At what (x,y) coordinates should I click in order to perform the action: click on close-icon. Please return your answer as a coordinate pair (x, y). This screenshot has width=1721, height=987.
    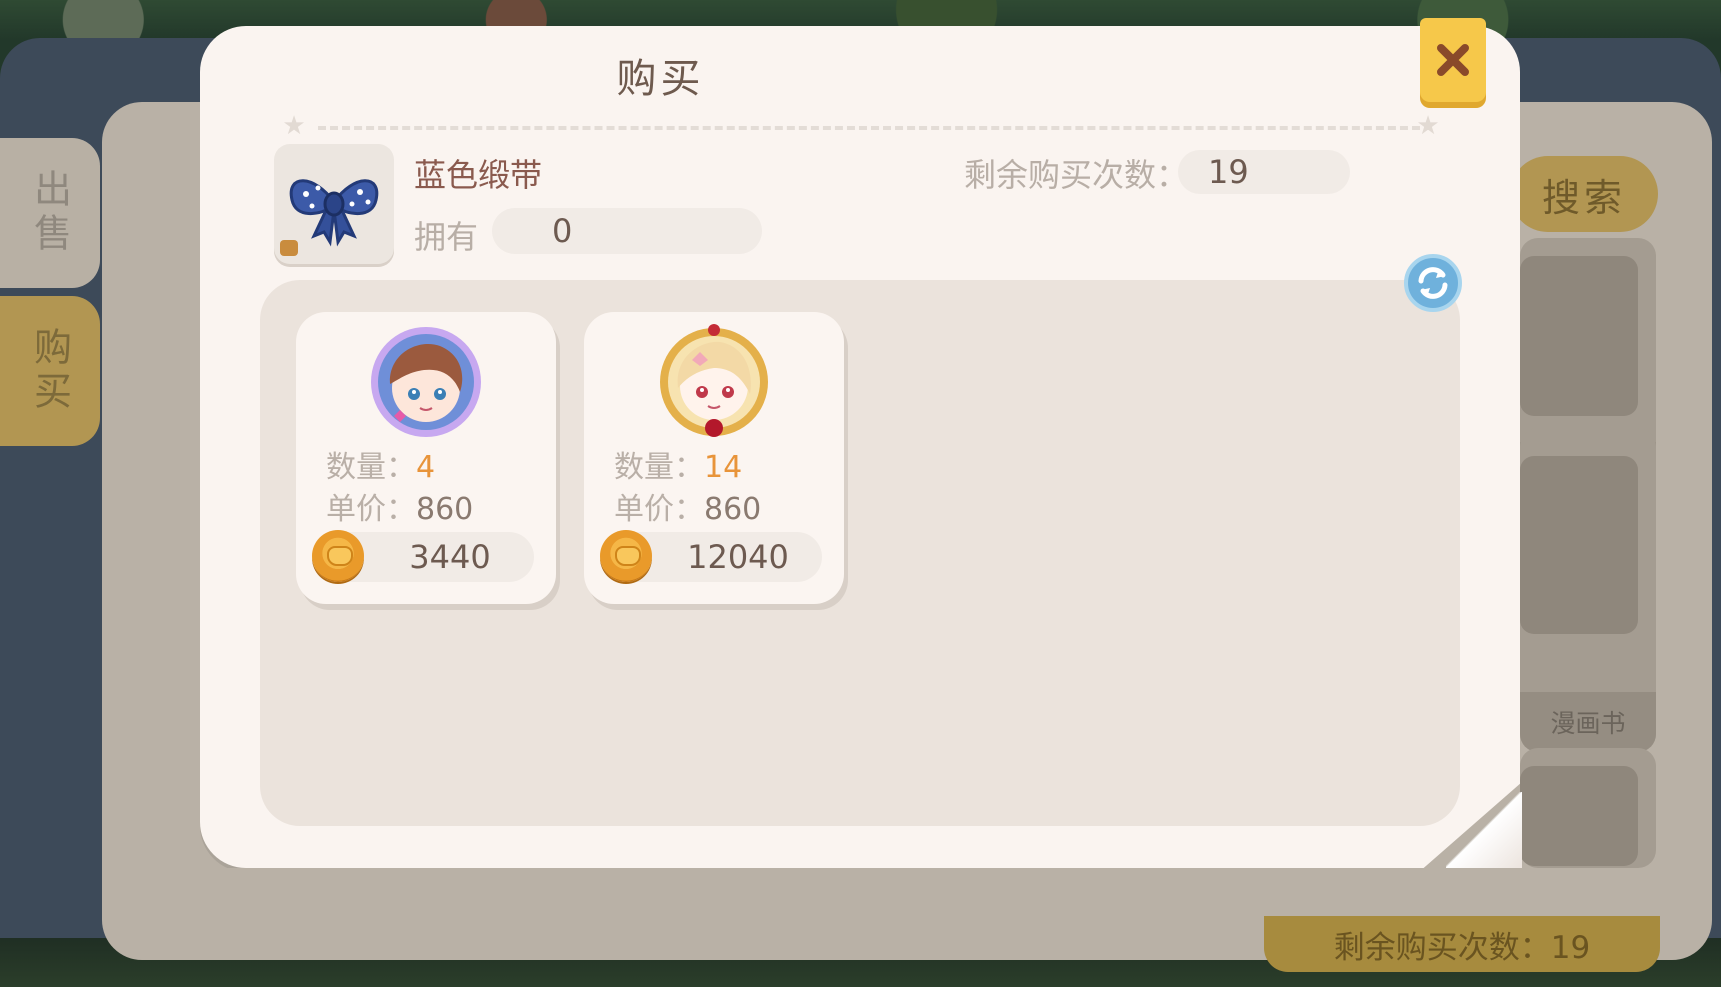
    Looking at the image, I should click on (1453, 60).